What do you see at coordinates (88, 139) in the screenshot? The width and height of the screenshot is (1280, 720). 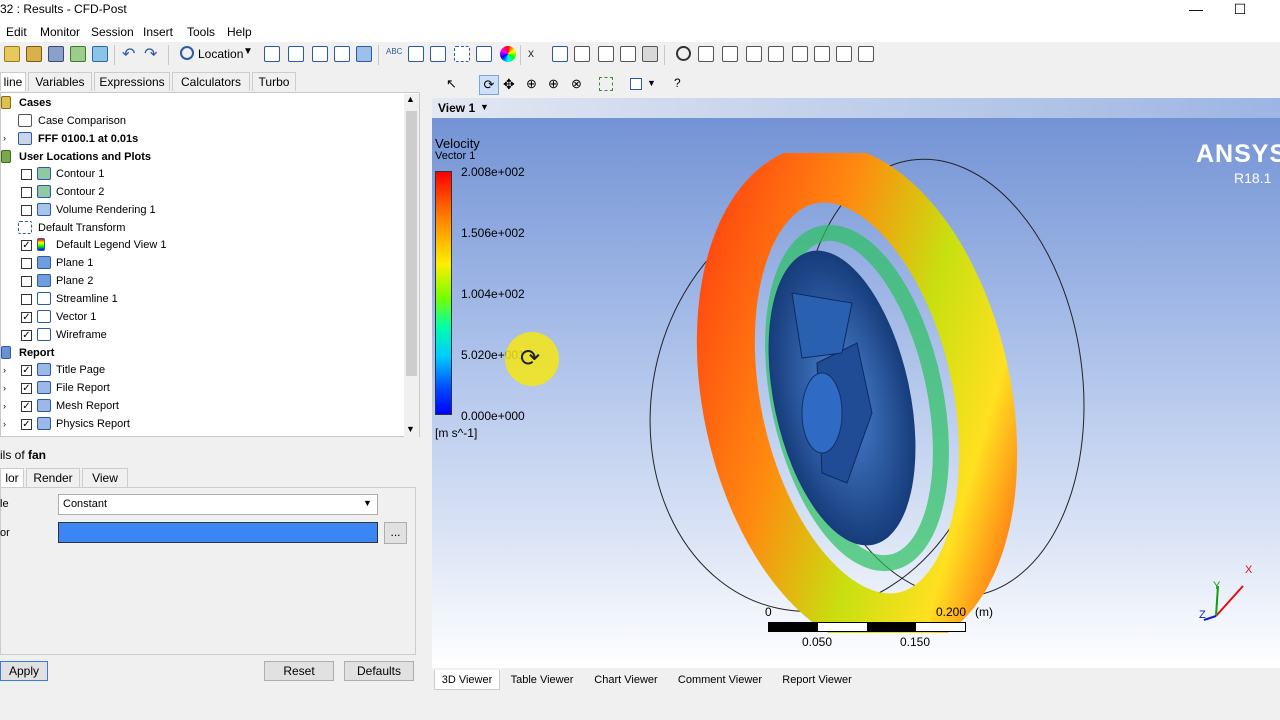 I see `tree-case-name: FFF 0100.1 at 0.01s` at bounding box center [88, 139].